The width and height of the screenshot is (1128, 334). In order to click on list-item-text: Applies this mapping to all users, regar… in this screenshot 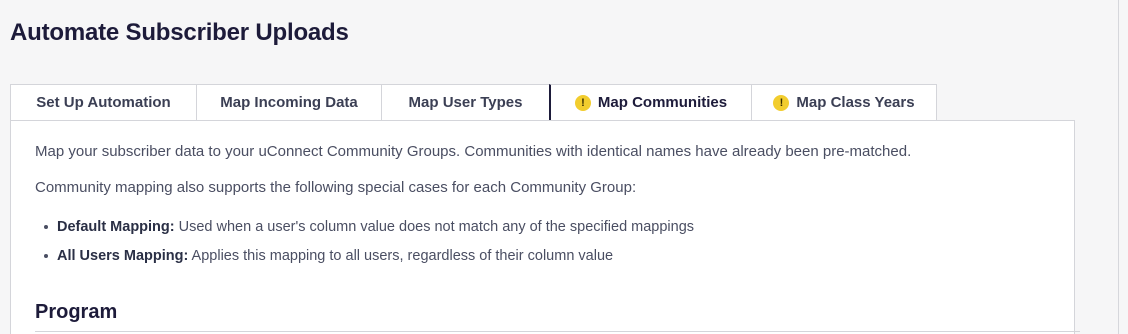, I will do `click(401, 256)`.